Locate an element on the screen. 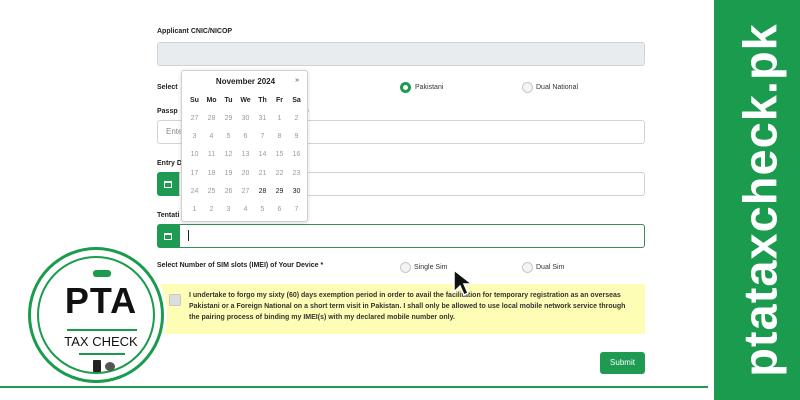 Image resolution: width=800 pixels, height=400 pixels. sim-radio-dual is located at coordinates (527, 267).